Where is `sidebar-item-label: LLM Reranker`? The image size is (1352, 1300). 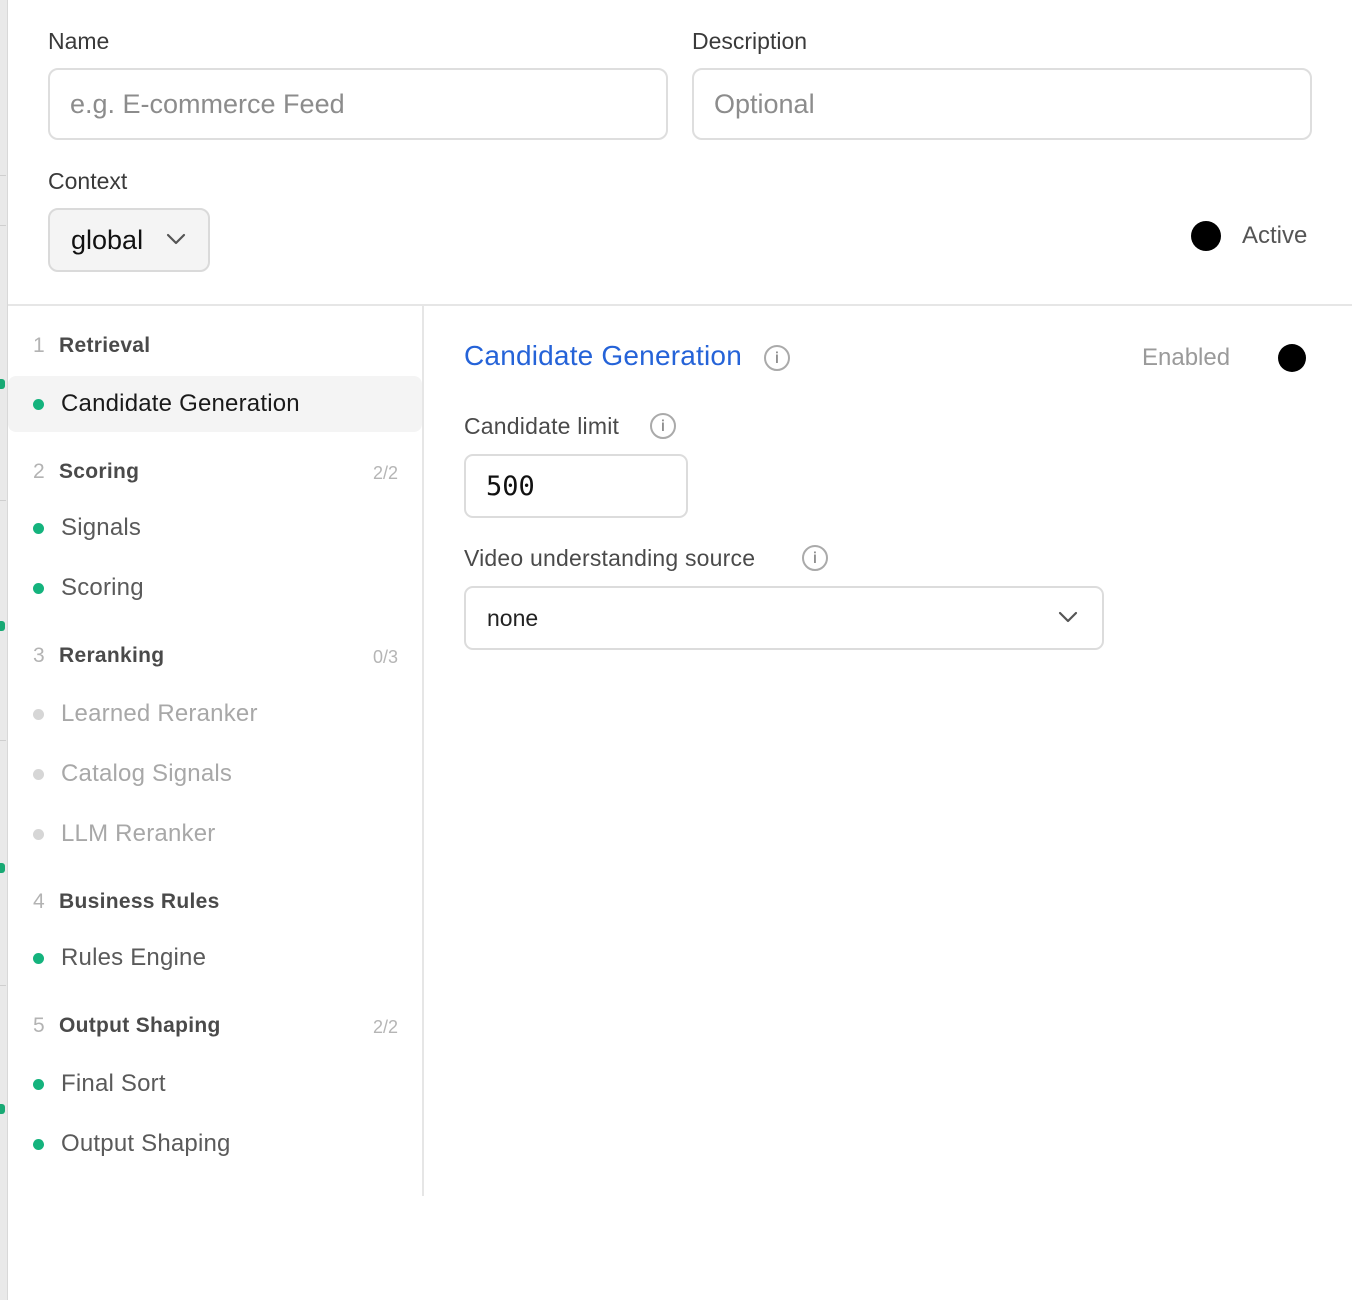
sidebar-item-label: LLM Reranker is located at coordinates (138, 833).